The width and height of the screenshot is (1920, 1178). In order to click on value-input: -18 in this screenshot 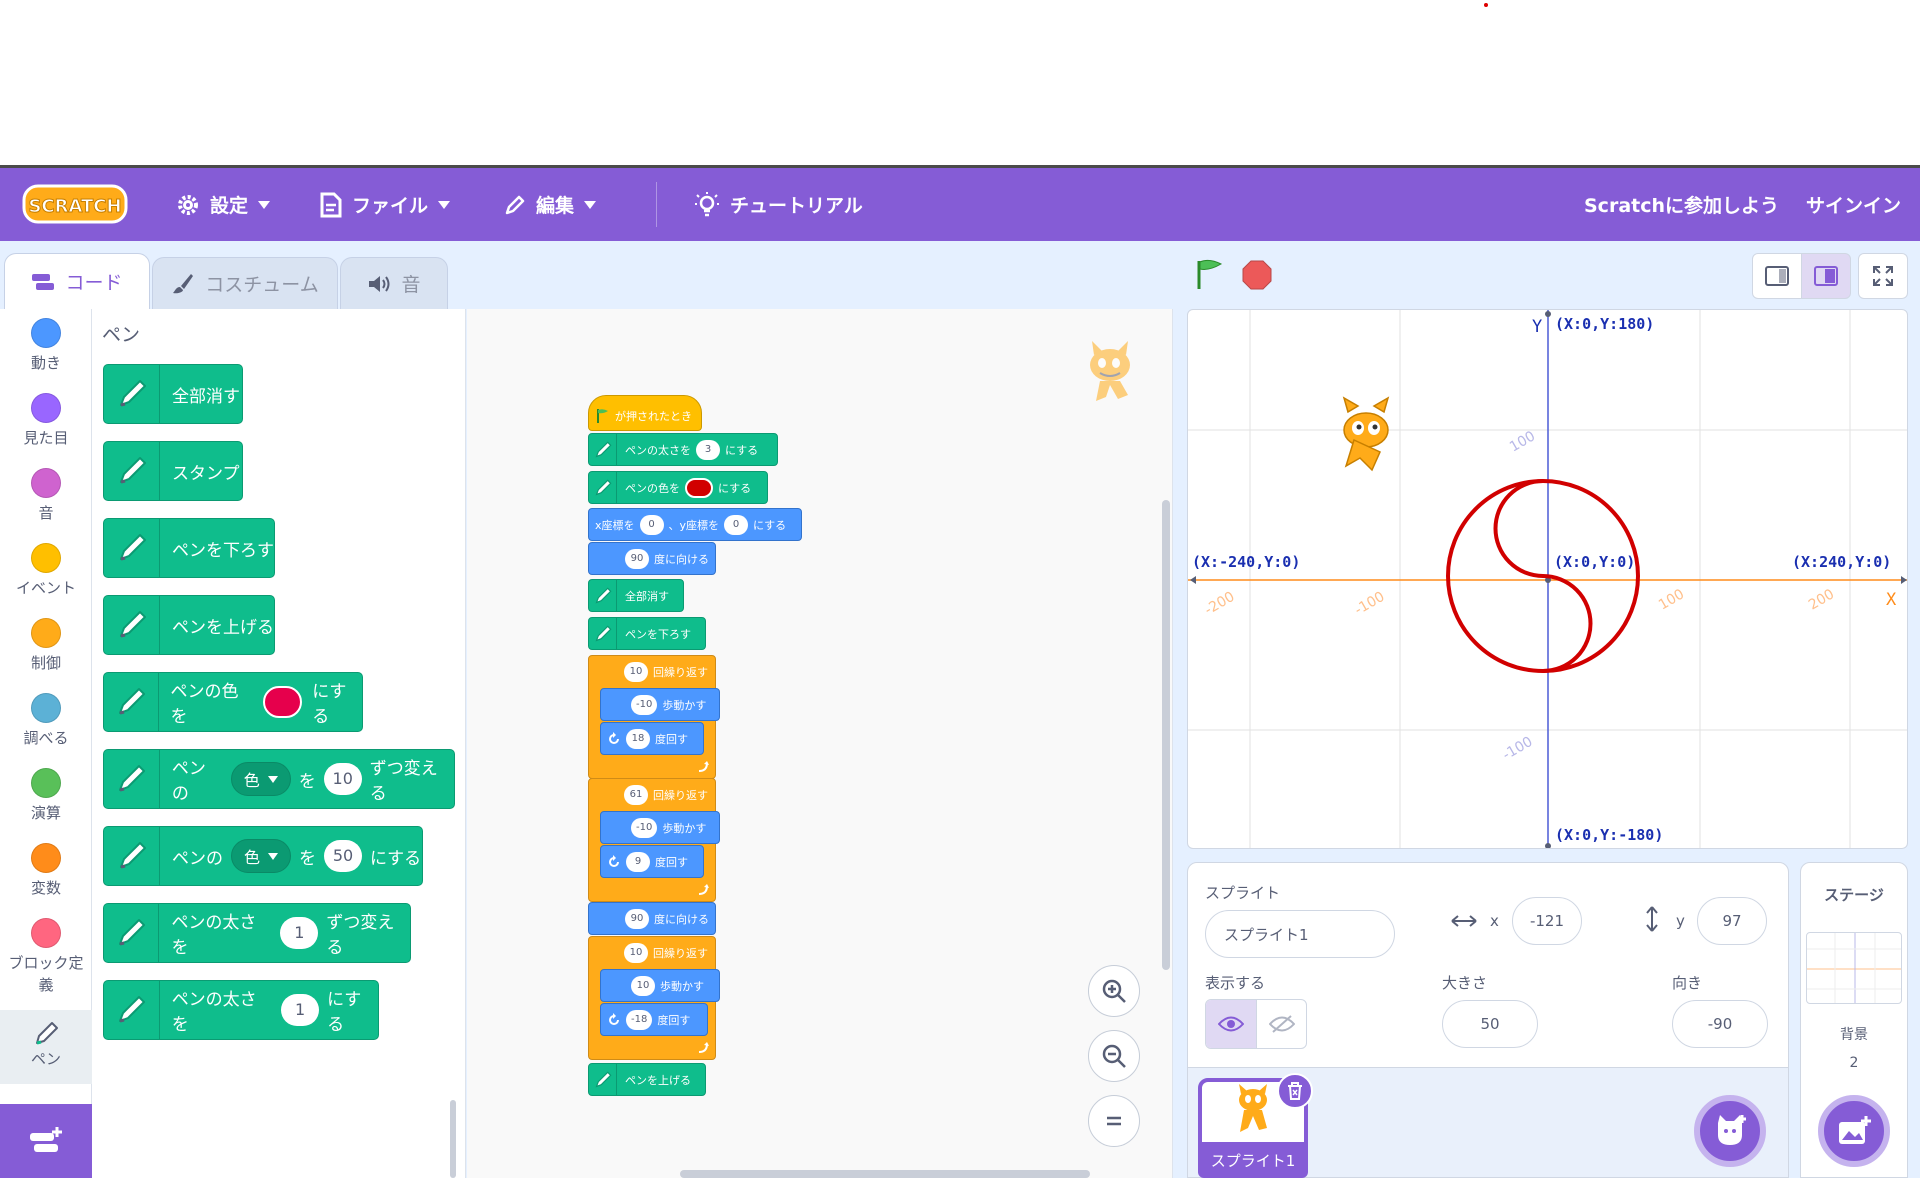, I will do `click(639, 1019)`.